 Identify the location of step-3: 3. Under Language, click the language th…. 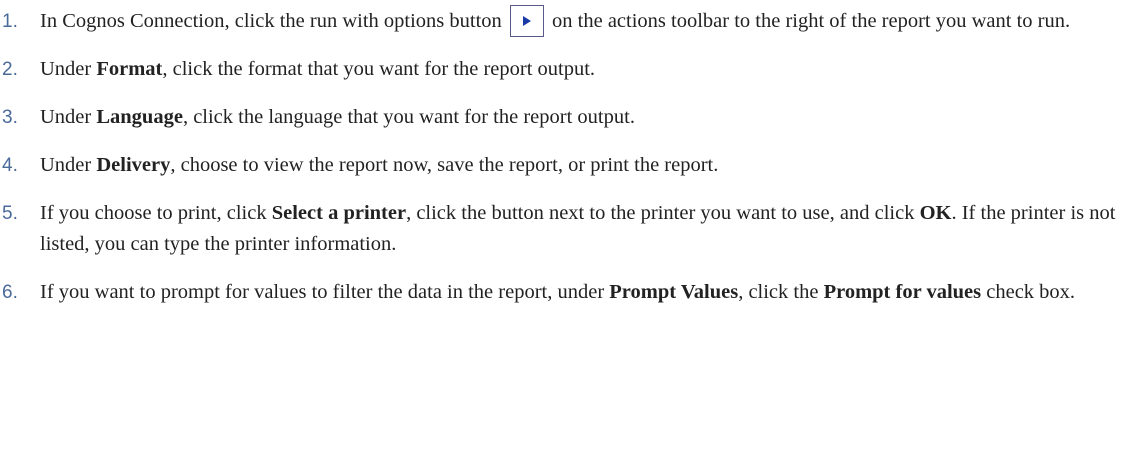
(563, 117).